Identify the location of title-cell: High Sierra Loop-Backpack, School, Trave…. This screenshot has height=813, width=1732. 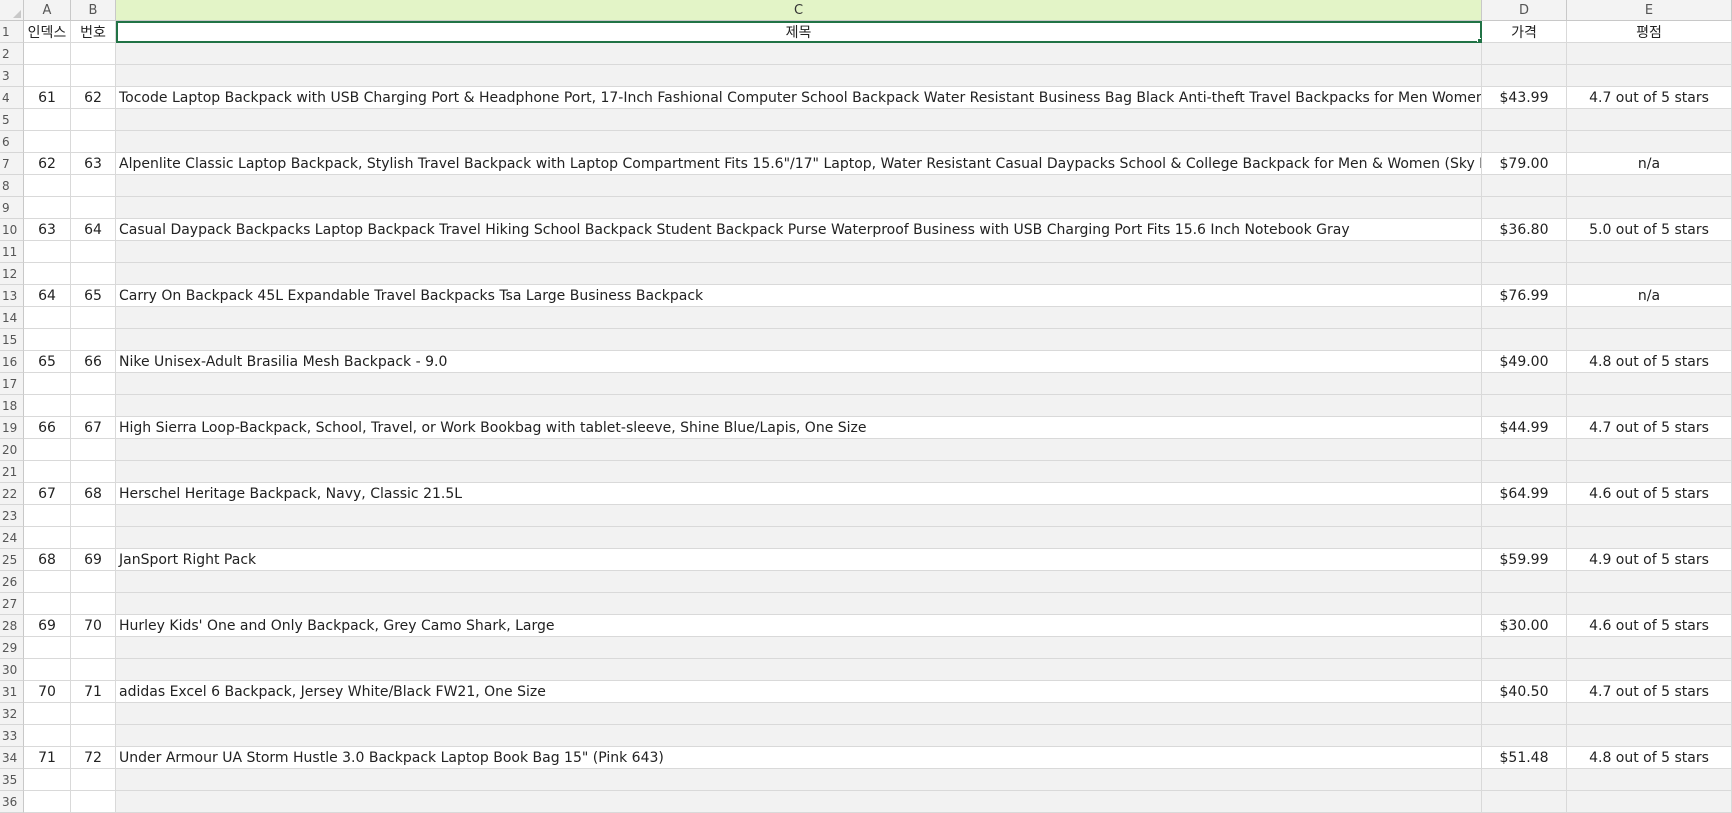
(799, 428).